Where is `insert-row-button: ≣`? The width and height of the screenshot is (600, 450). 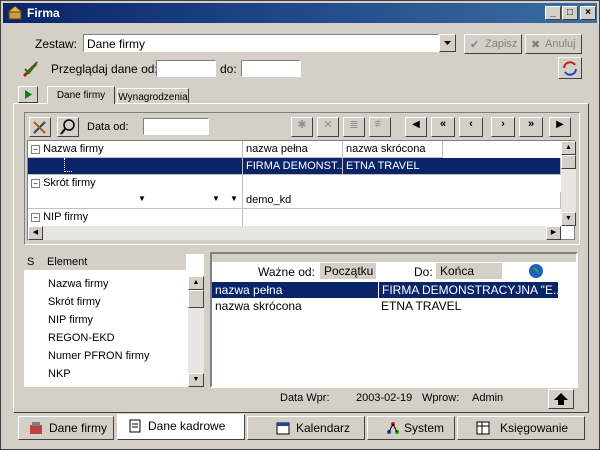 insert-row-button: ≣ is located at coordinates (354, 127).